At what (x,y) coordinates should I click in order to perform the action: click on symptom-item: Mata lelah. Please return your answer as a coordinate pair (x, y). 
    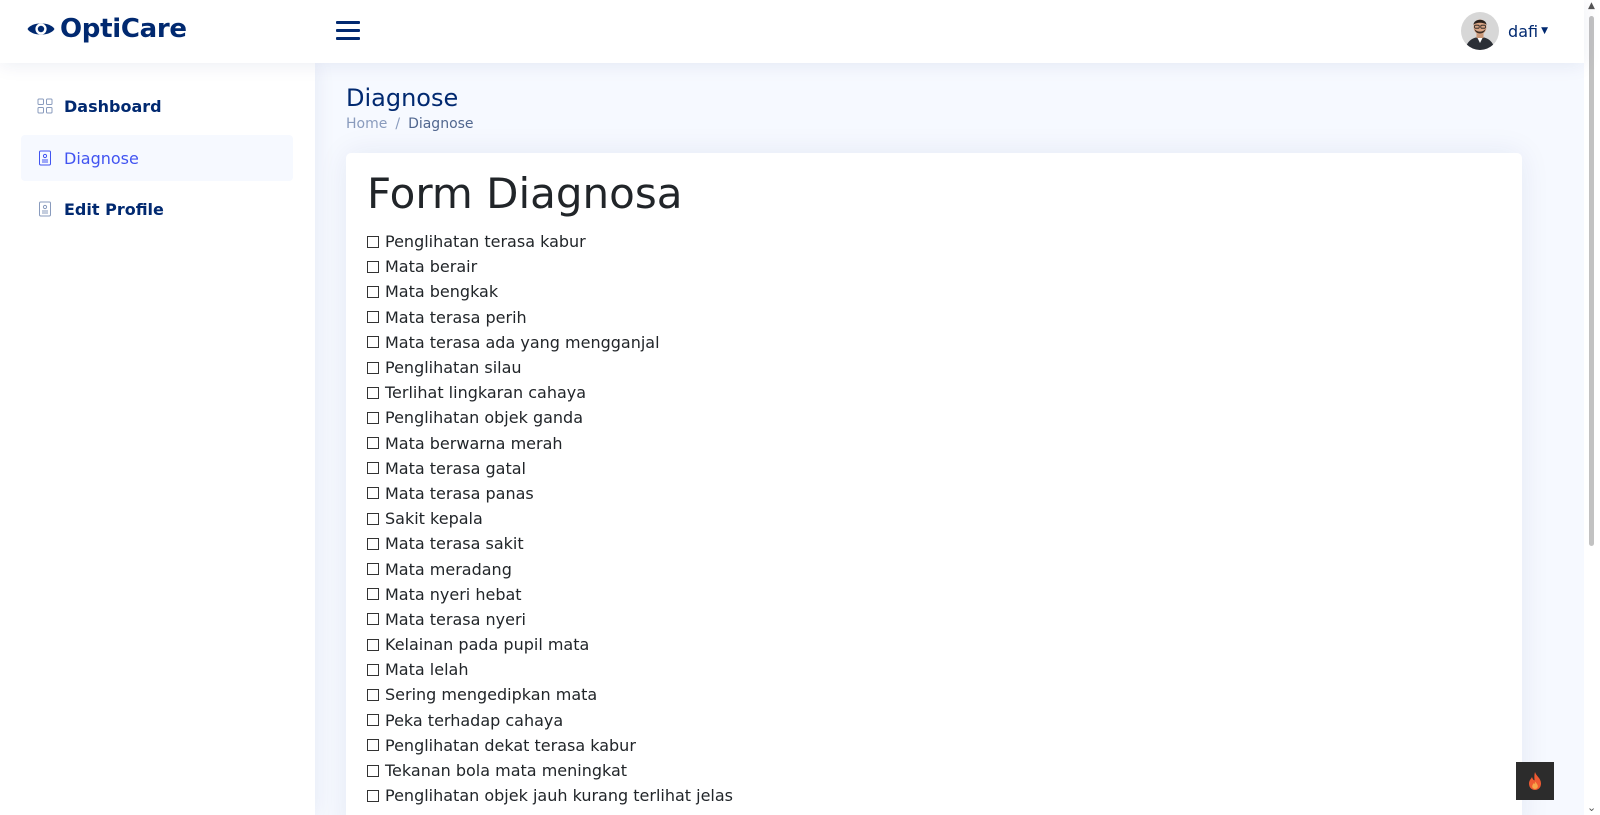
    Looking at the image, I should click on (550, 669).